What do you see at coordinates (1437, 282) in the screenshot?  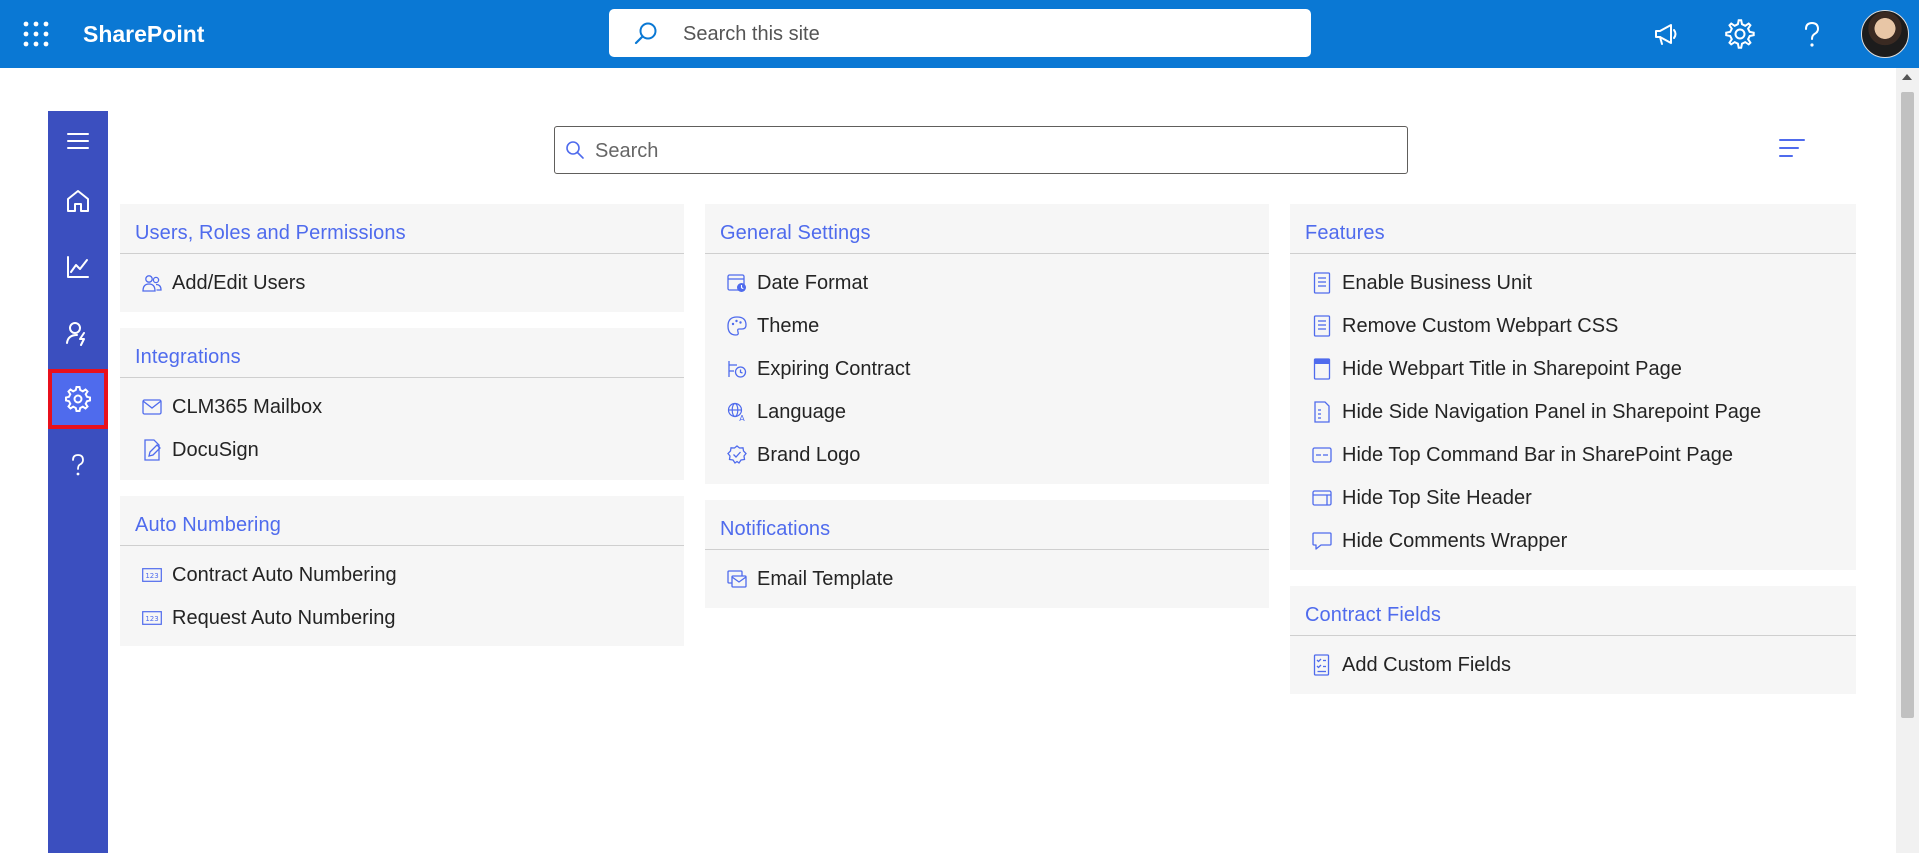 I see `setting-link-label: Enable Business Unit` at bounding box center [1437, 282].